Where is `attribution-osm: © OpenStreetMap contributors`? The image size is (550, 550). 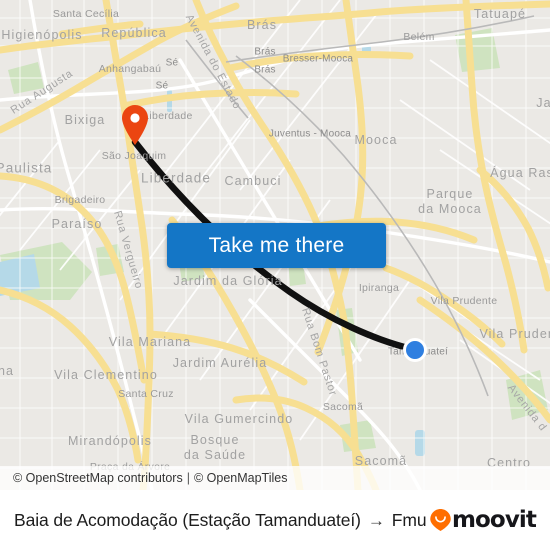 attribution-osm: © OpenStreetMap contributors is located at coordinates (98, 478).